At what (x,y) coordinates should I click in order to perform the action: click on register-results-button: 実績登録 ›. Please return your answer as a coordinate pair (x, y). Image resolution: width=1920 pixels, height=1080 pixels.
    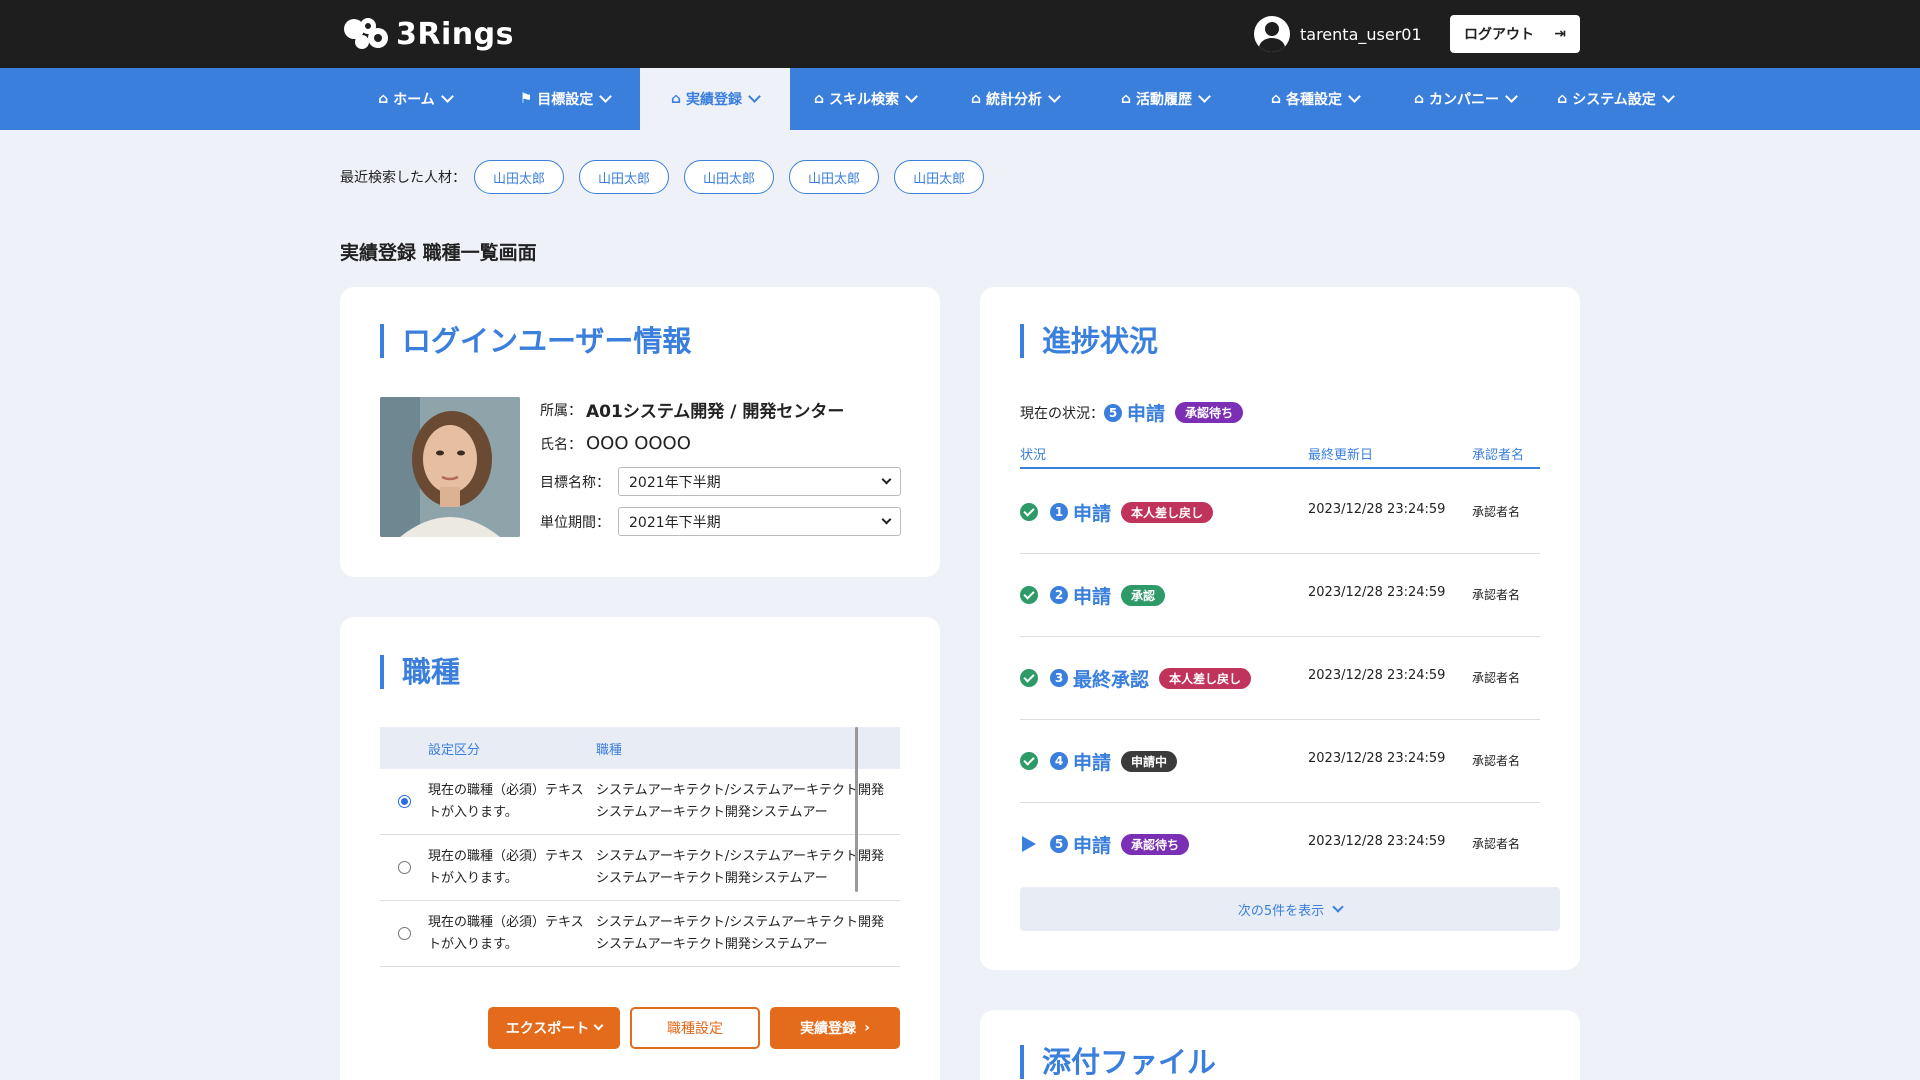
    Looking at the image, I should click on (835, 1028).